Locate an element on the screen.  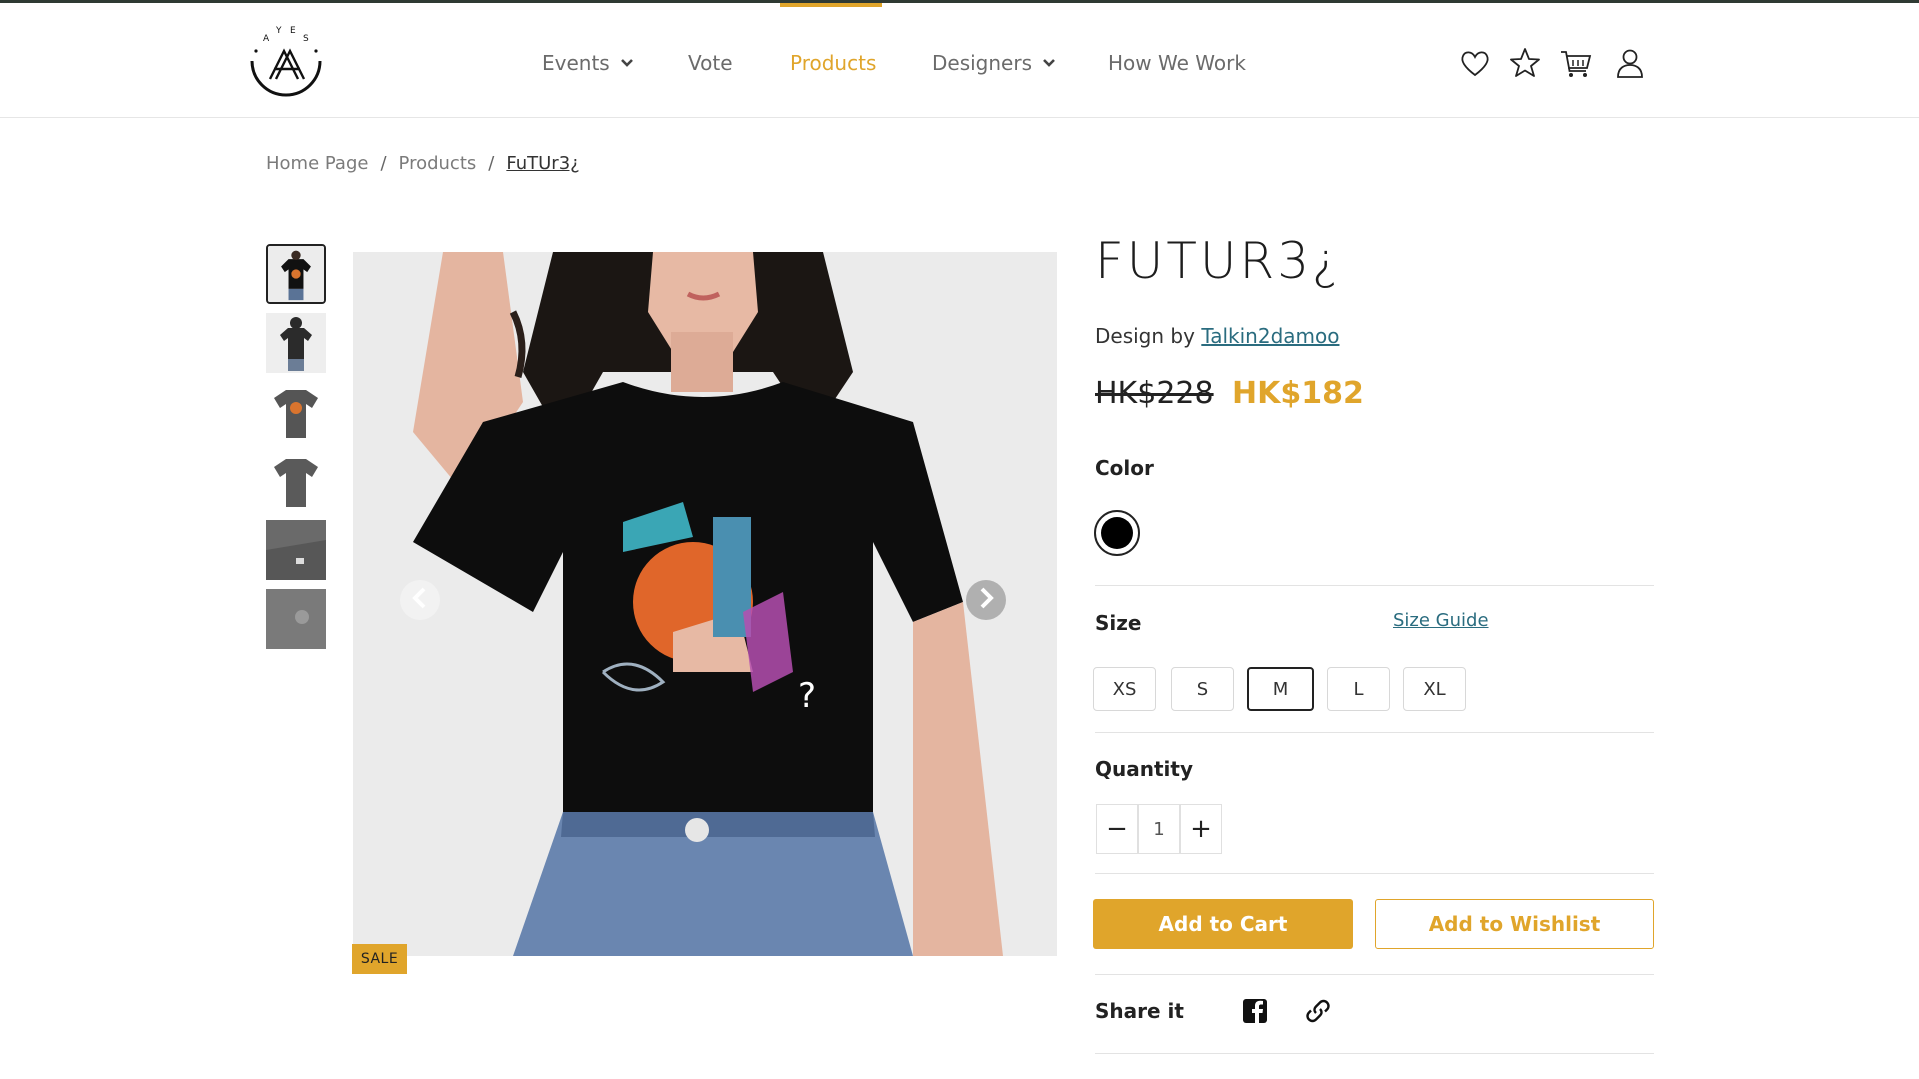
heart-icon is located at coordinates (1475, 63).